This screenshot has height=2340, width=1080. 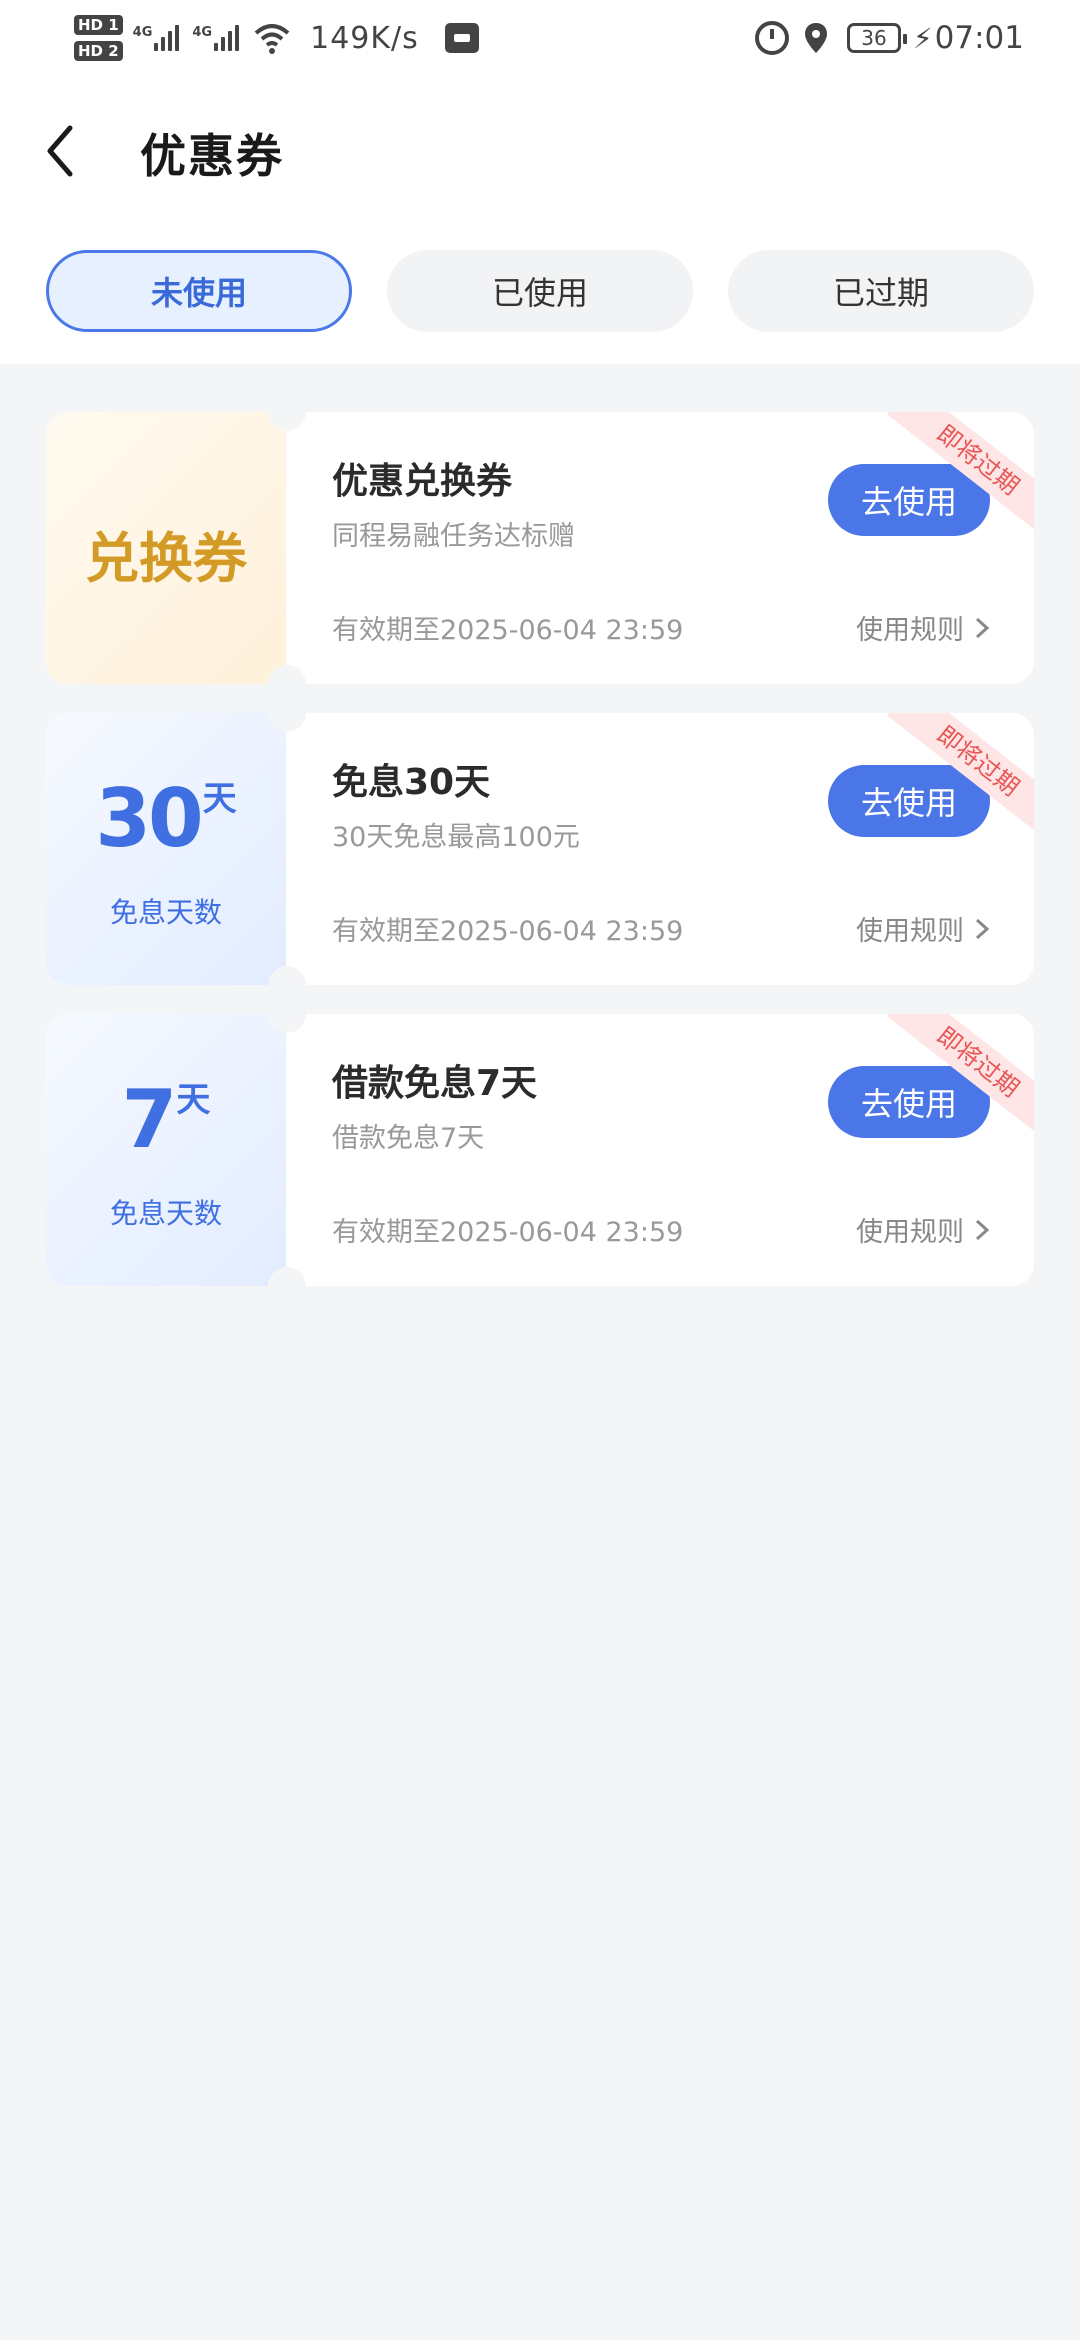 What do you see at coordinates (63, 151) in the screenshot?
I see `chevron-left-icon` at bounding box center [63, 151].